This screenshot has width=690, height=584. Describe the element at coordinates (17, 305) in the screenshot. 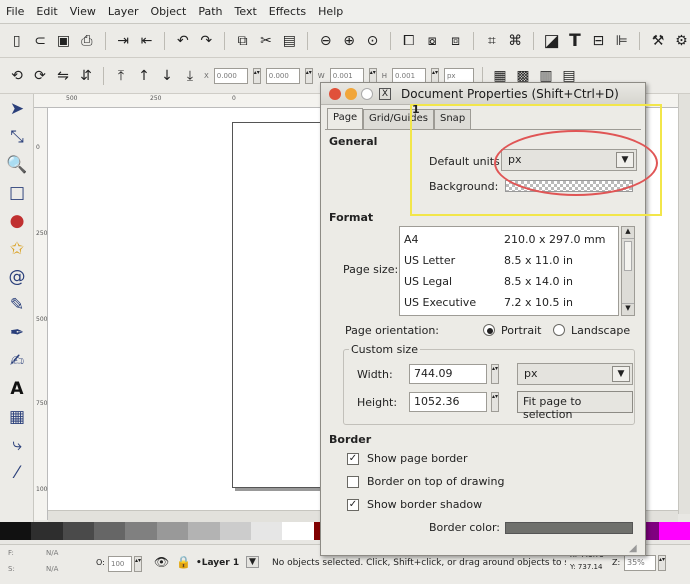

I see `pencil-tool-icon: ✎` at that location.